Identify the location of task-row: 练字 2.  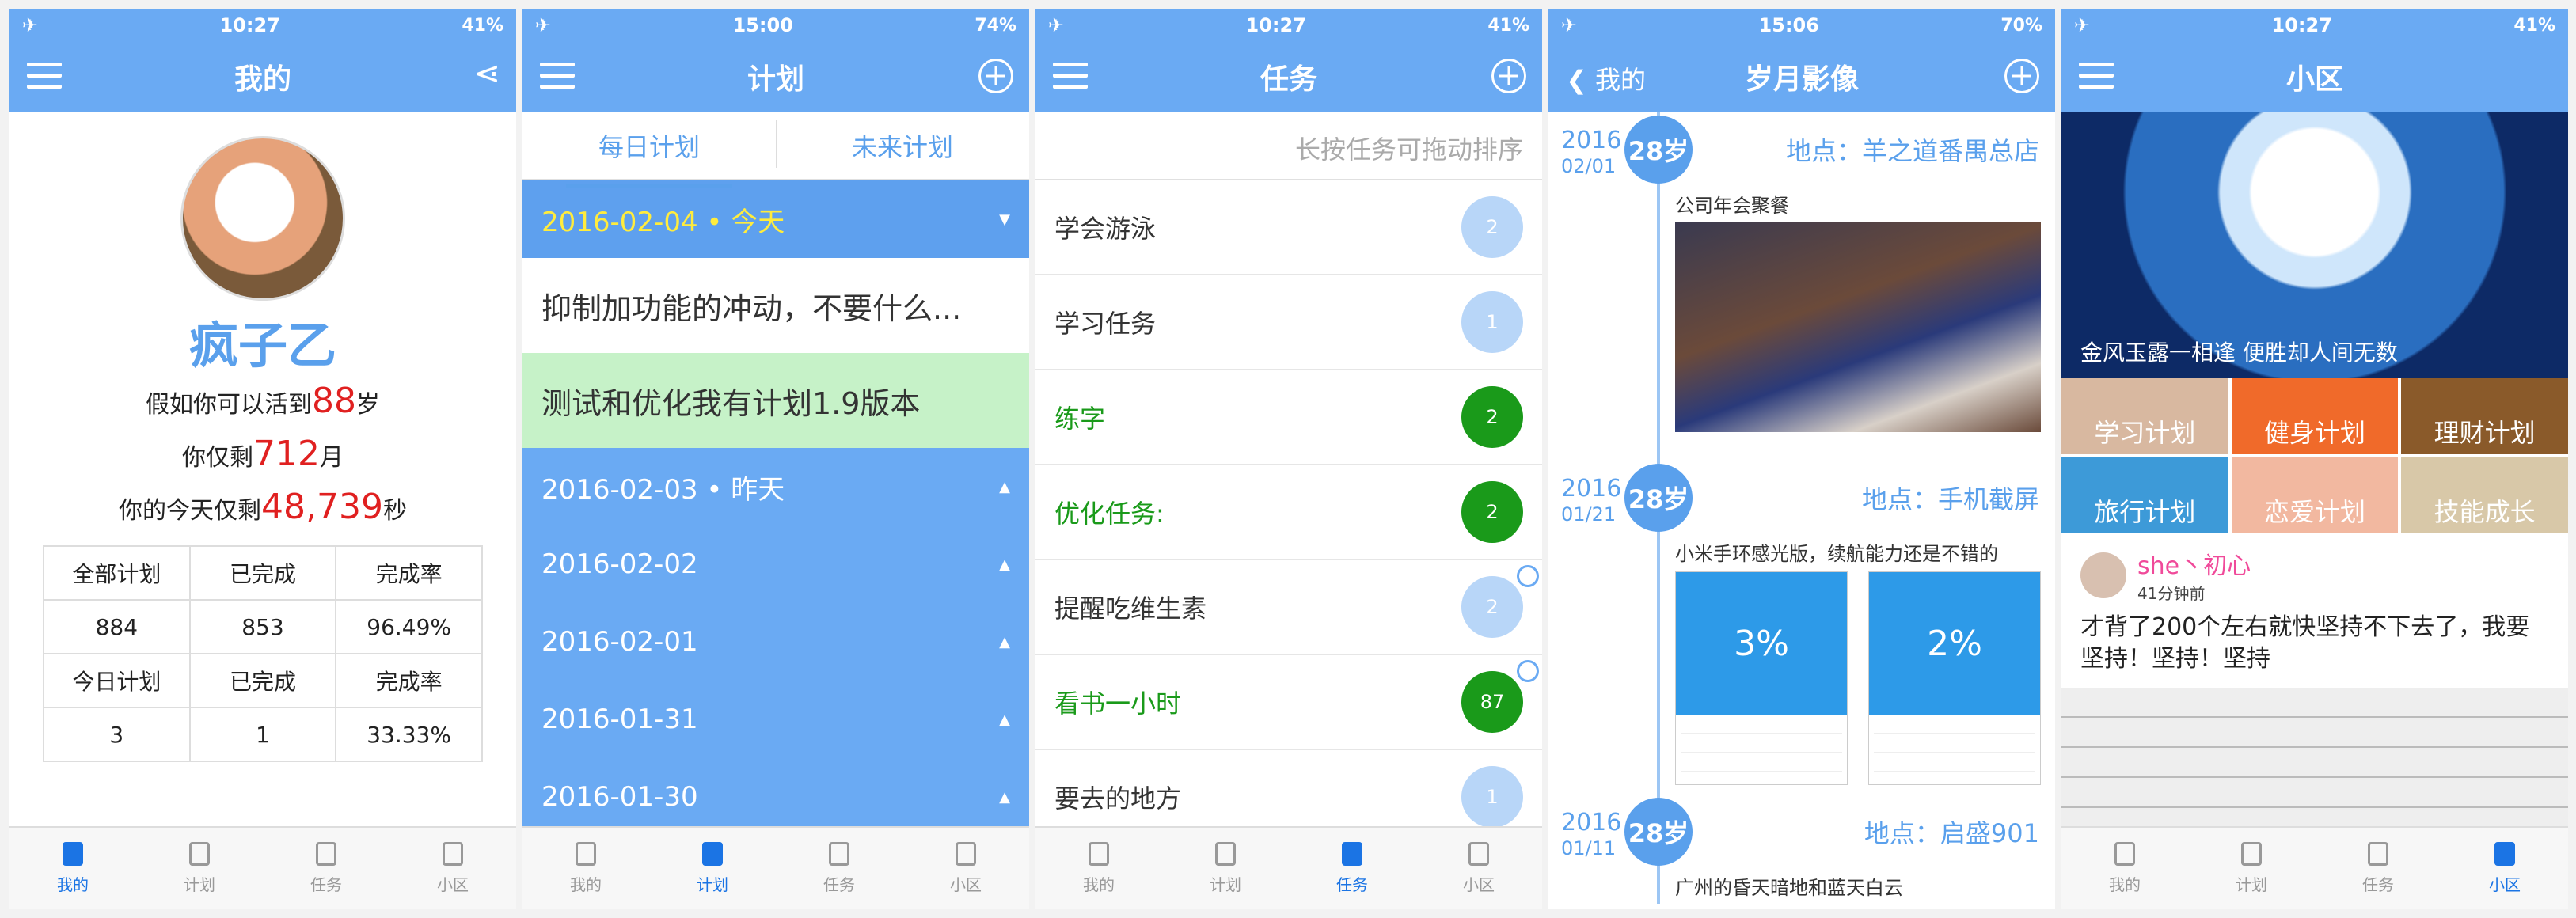
(1288, 418).